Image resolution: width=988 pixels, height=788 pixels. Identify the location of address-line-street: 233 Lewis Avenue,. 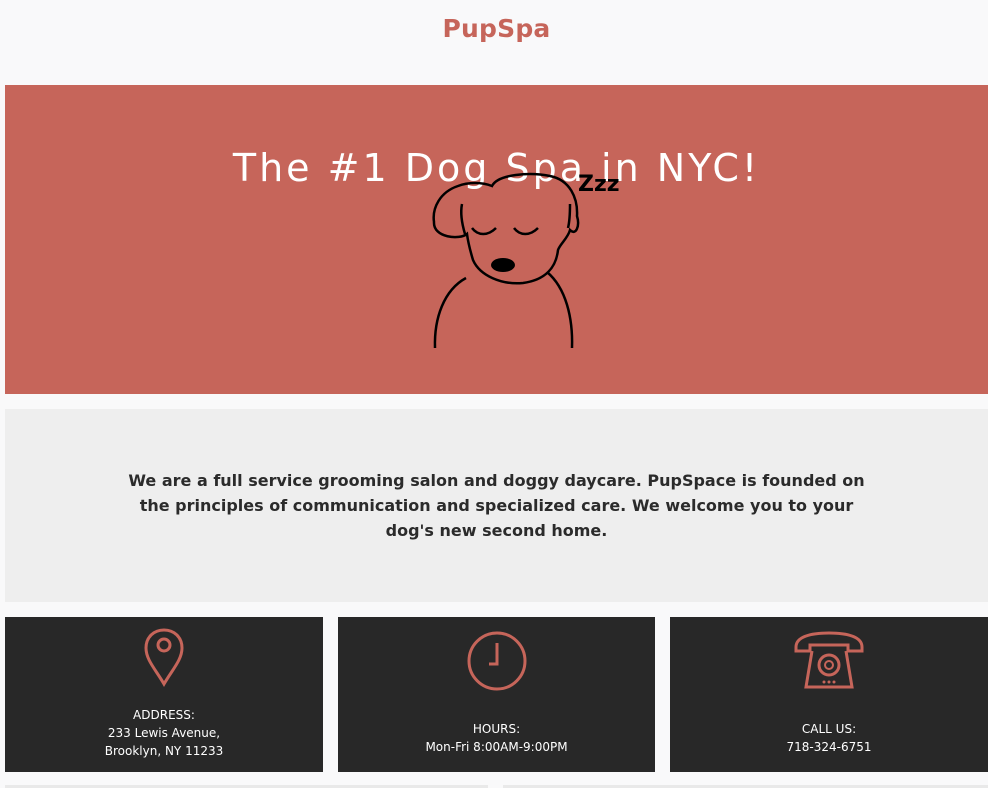
(164, 733).